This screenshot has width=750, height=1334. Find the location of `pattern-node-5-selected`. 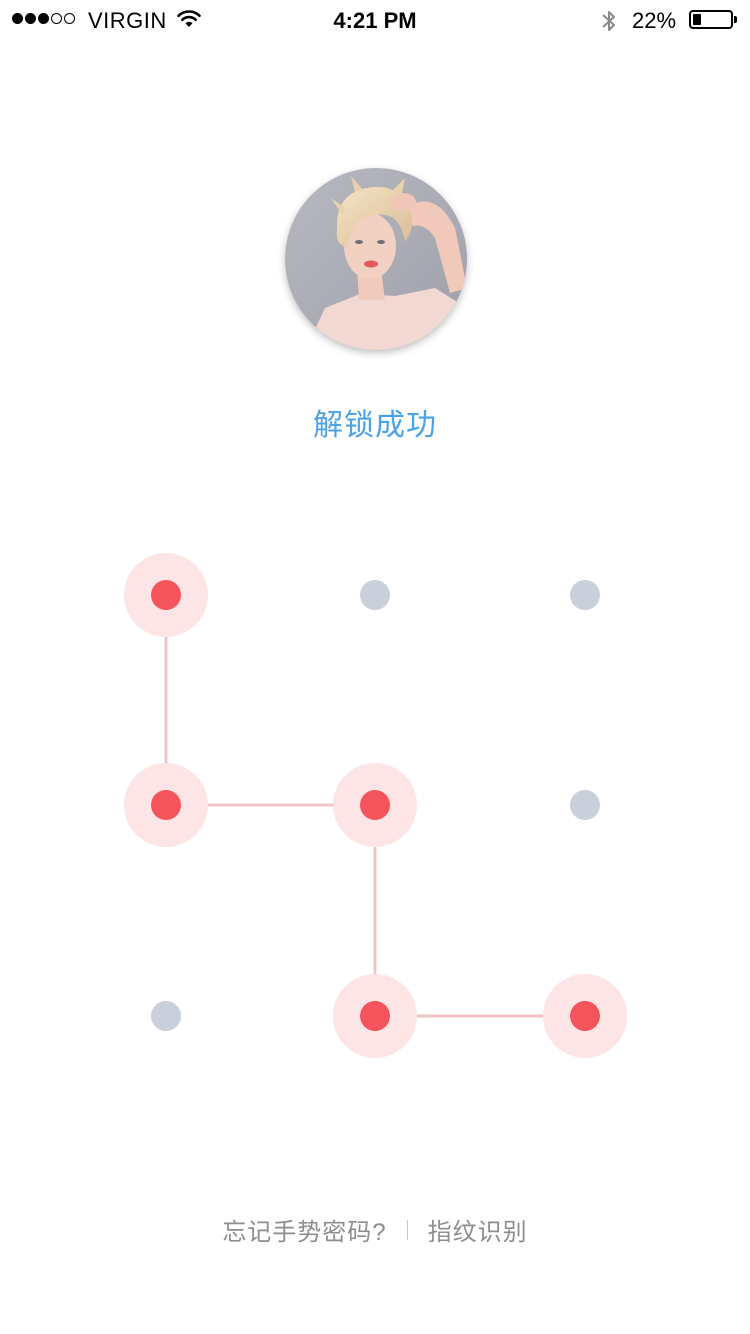

pattern-node-5-selected is located at coordinates (375, 805).